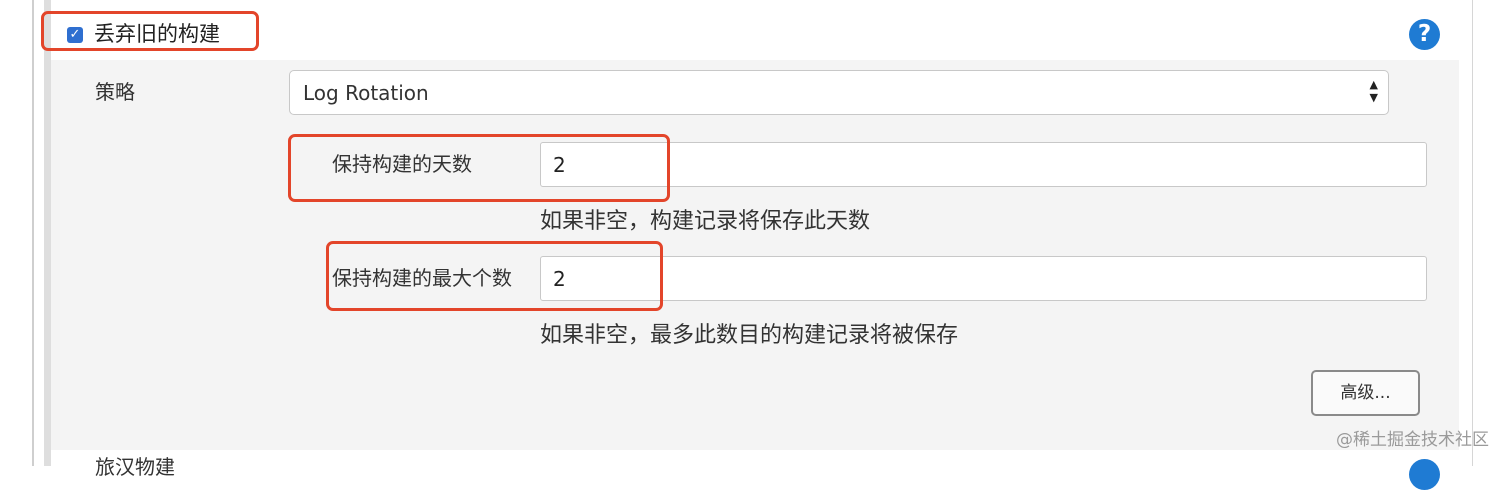 The width and height of the screenshot is (1512, 490). I want to click on discard-old-builds-checkbox: ✓, so click(75, 35).